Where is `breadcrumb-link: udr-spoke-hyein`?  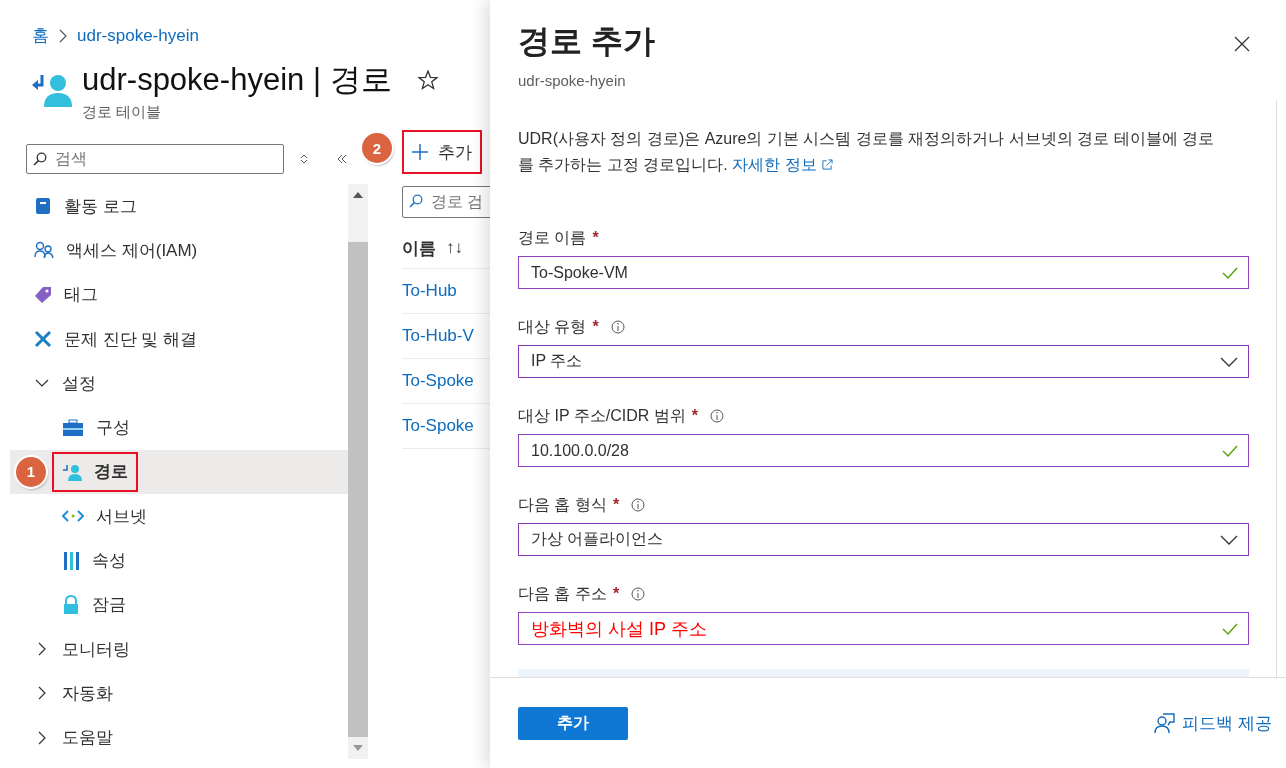
breadcrumb-link: udr-spoke-hyein is located at coordinates (138, 35).